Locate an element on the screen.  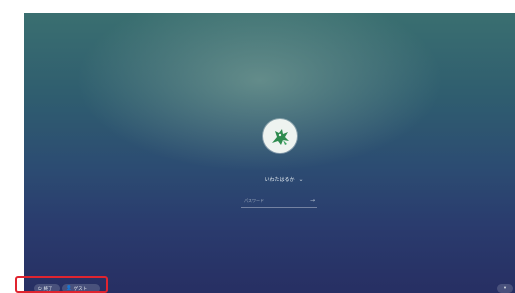
power-icon: ⏻ is located at coordinates (40, 289).